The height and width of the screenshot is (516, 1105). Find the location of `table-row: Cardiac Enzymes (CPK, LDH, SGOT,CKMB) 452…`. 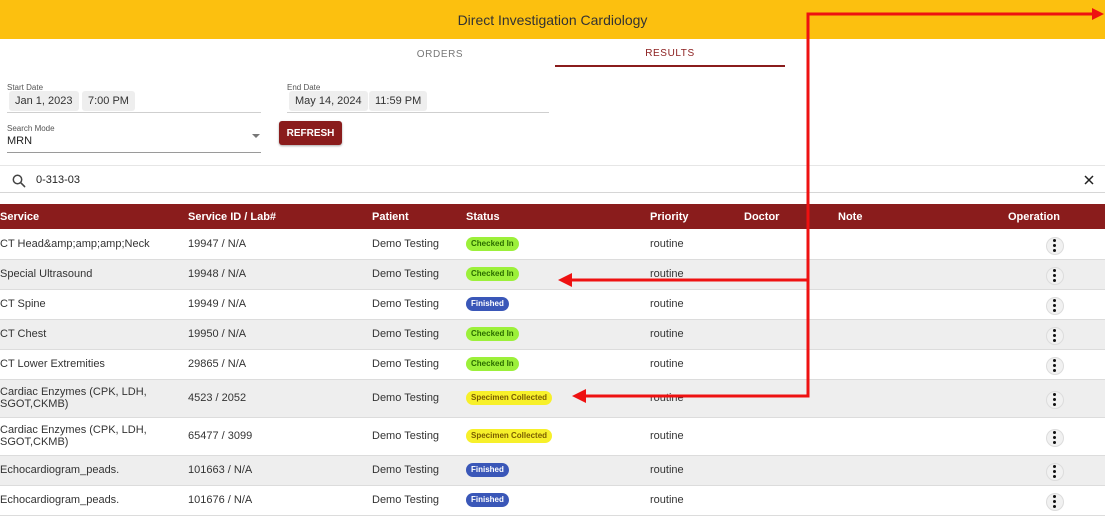

table-row: Cardiac Enzymes (CPK, LDH, SGOT,CKMB) 452… is located at coordinates (552, 398).